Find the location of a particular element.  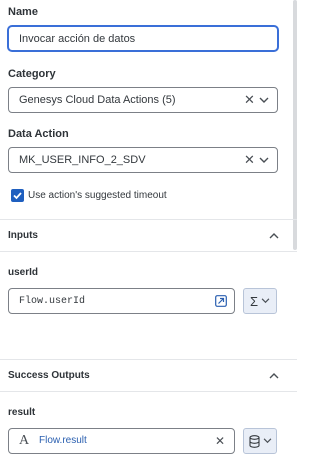

text-type-icon: A is located at coordinates (24, 440).